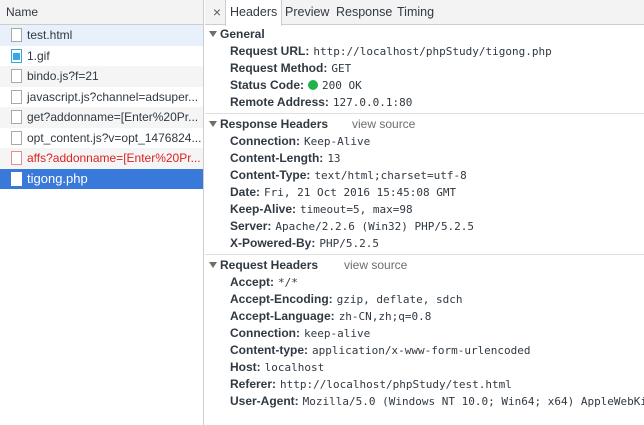 The height and width of the screenshot is (425, 644). I want to click on header-key: Accept-Language:, so click(282, 316).